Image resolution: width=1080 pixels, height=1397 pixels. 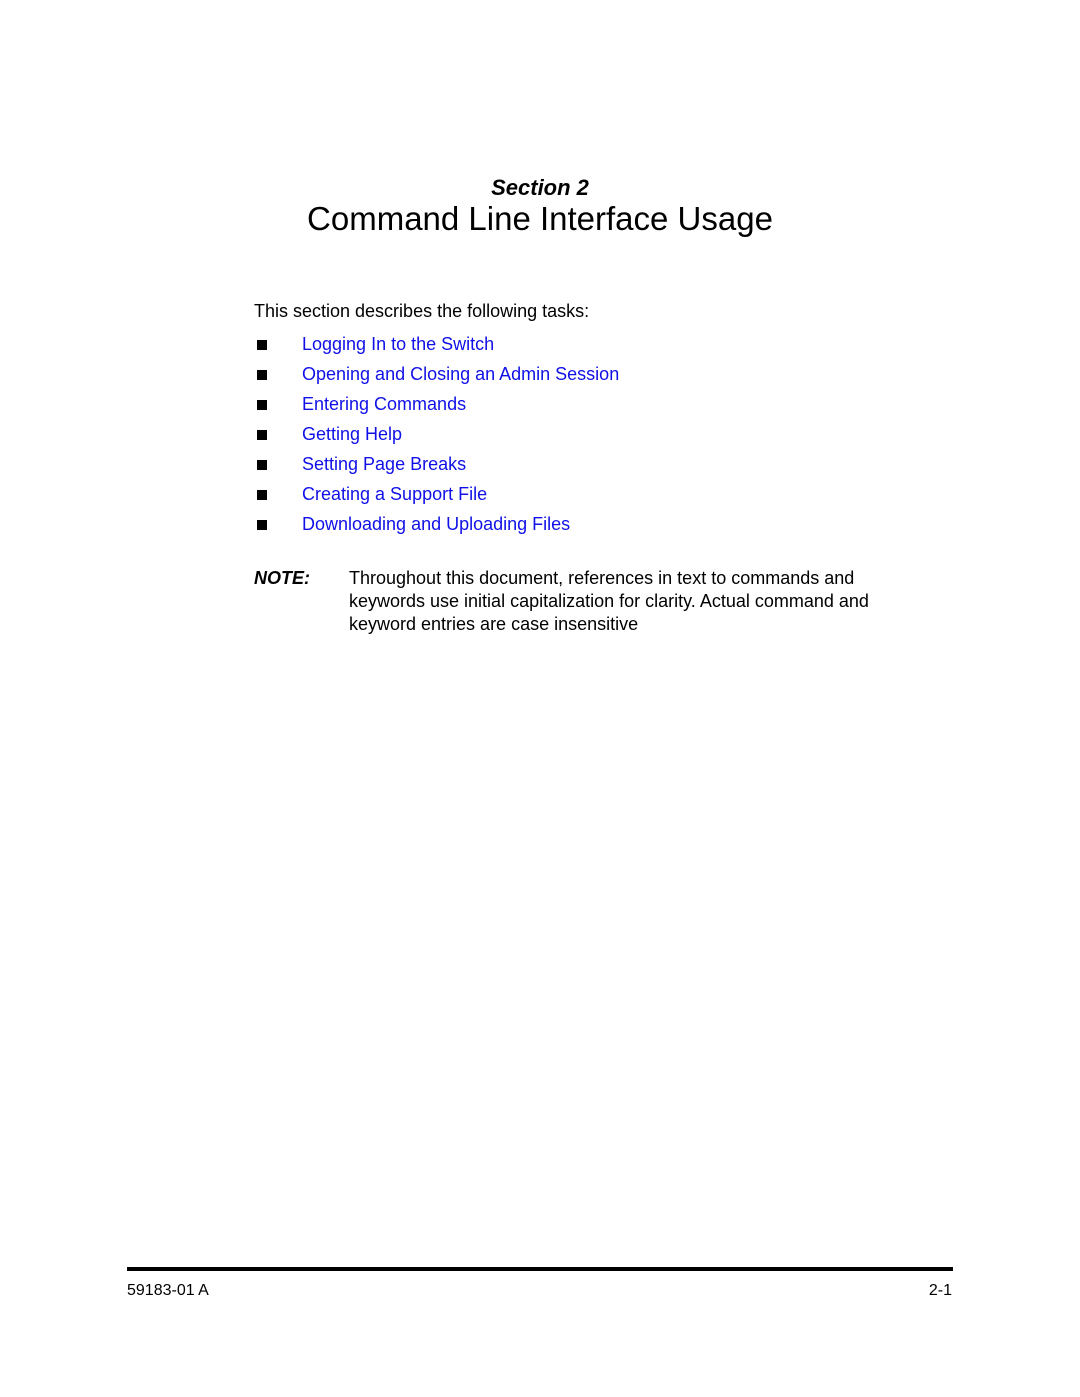 I want to click on page-title: Command Line Interface Usage, so click(x=540, y=218).